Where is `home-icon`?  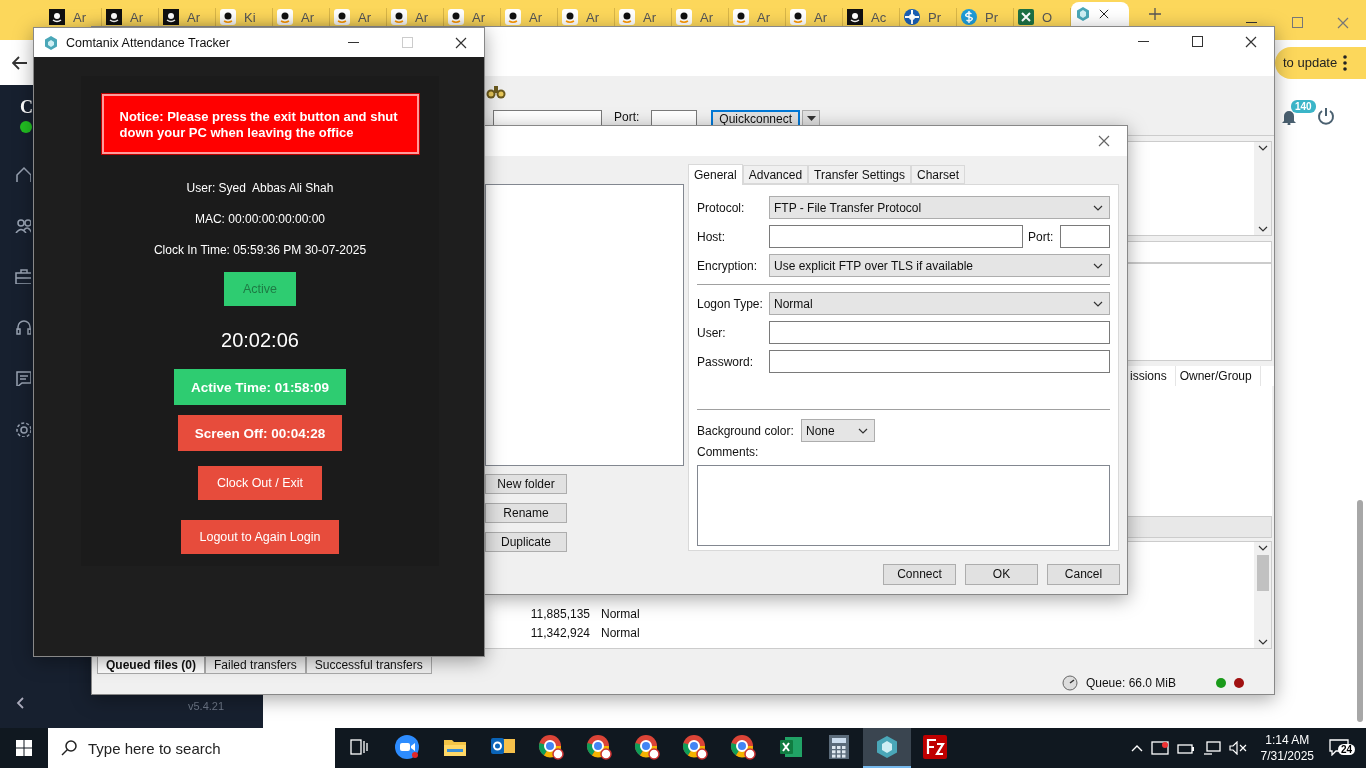 home-icon is located at coordinates (22, 173).